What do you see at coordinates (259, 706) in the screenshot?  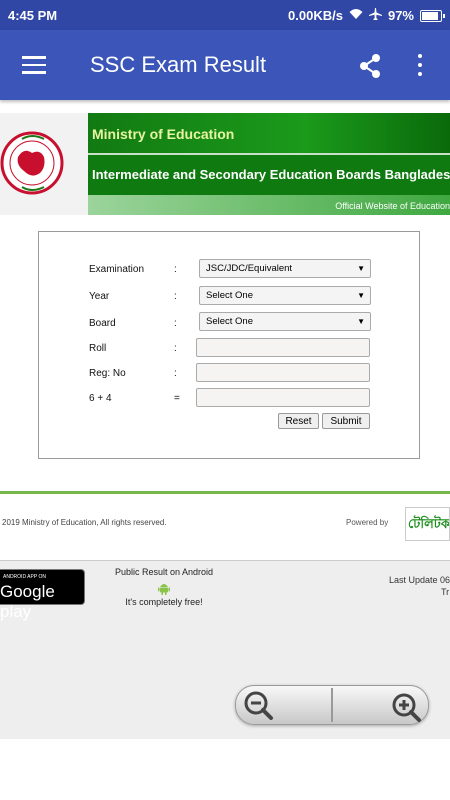 I see `zoom-out-icon` at bounding box center [259, 706].